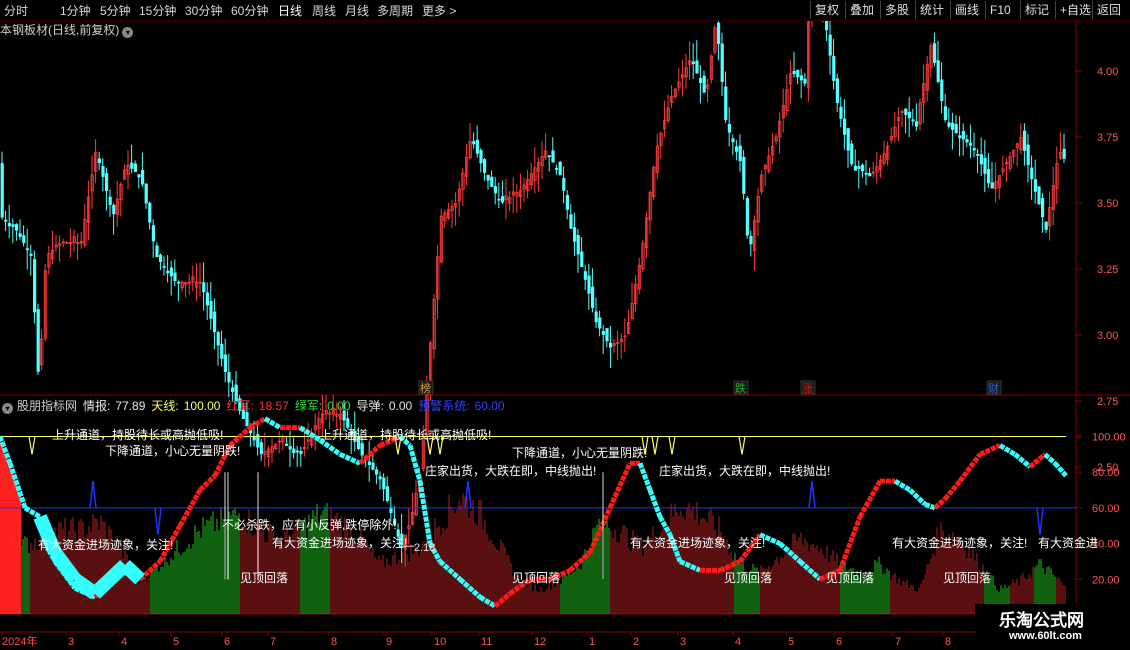 This screenshot has width=1130, height=650. I want to click on watermark-title: 乐淘公式网, so click(1041, 620).